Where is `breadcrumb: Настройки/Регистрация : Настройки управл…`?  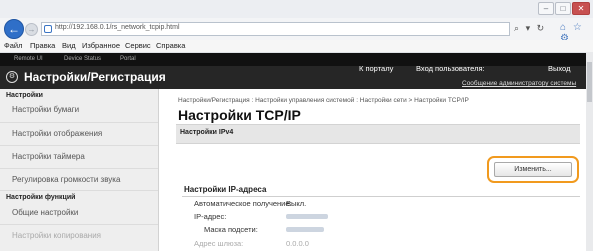
breadcrumb: Настройки/Регистрация : Настройки управл… is located at coordinates (323, 100).